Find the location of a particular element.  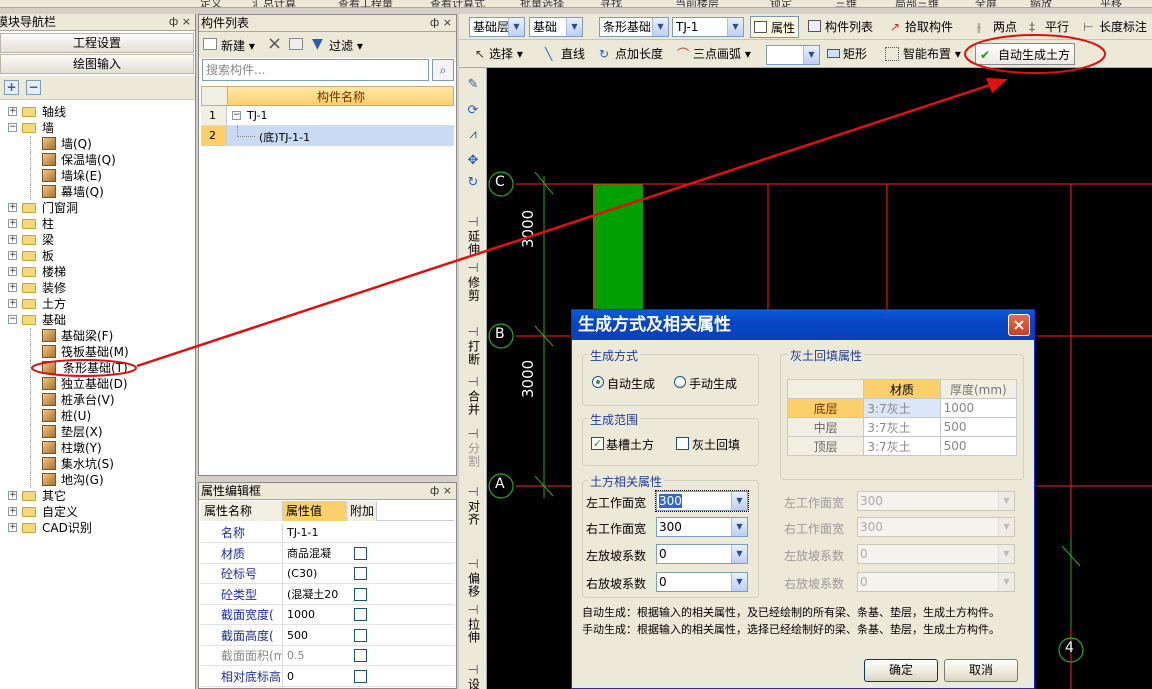

select-button: ↖ 选择 ▾ is located at coordinates (498, 54).